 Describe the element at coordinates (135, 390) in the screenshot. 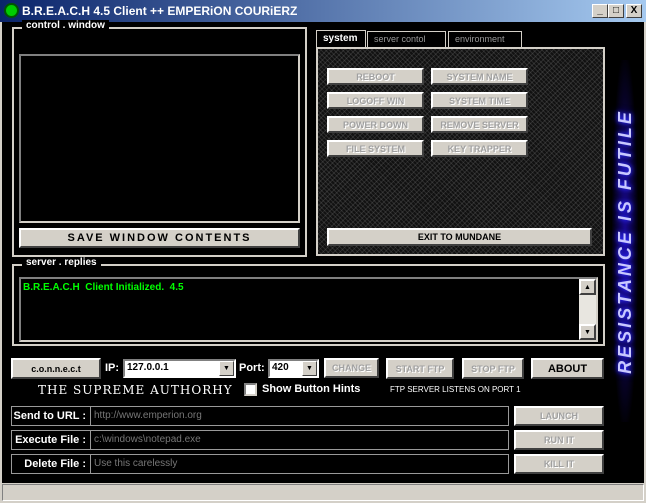

I see `tagline: THE SUPREME AUTHORHY` at that location.